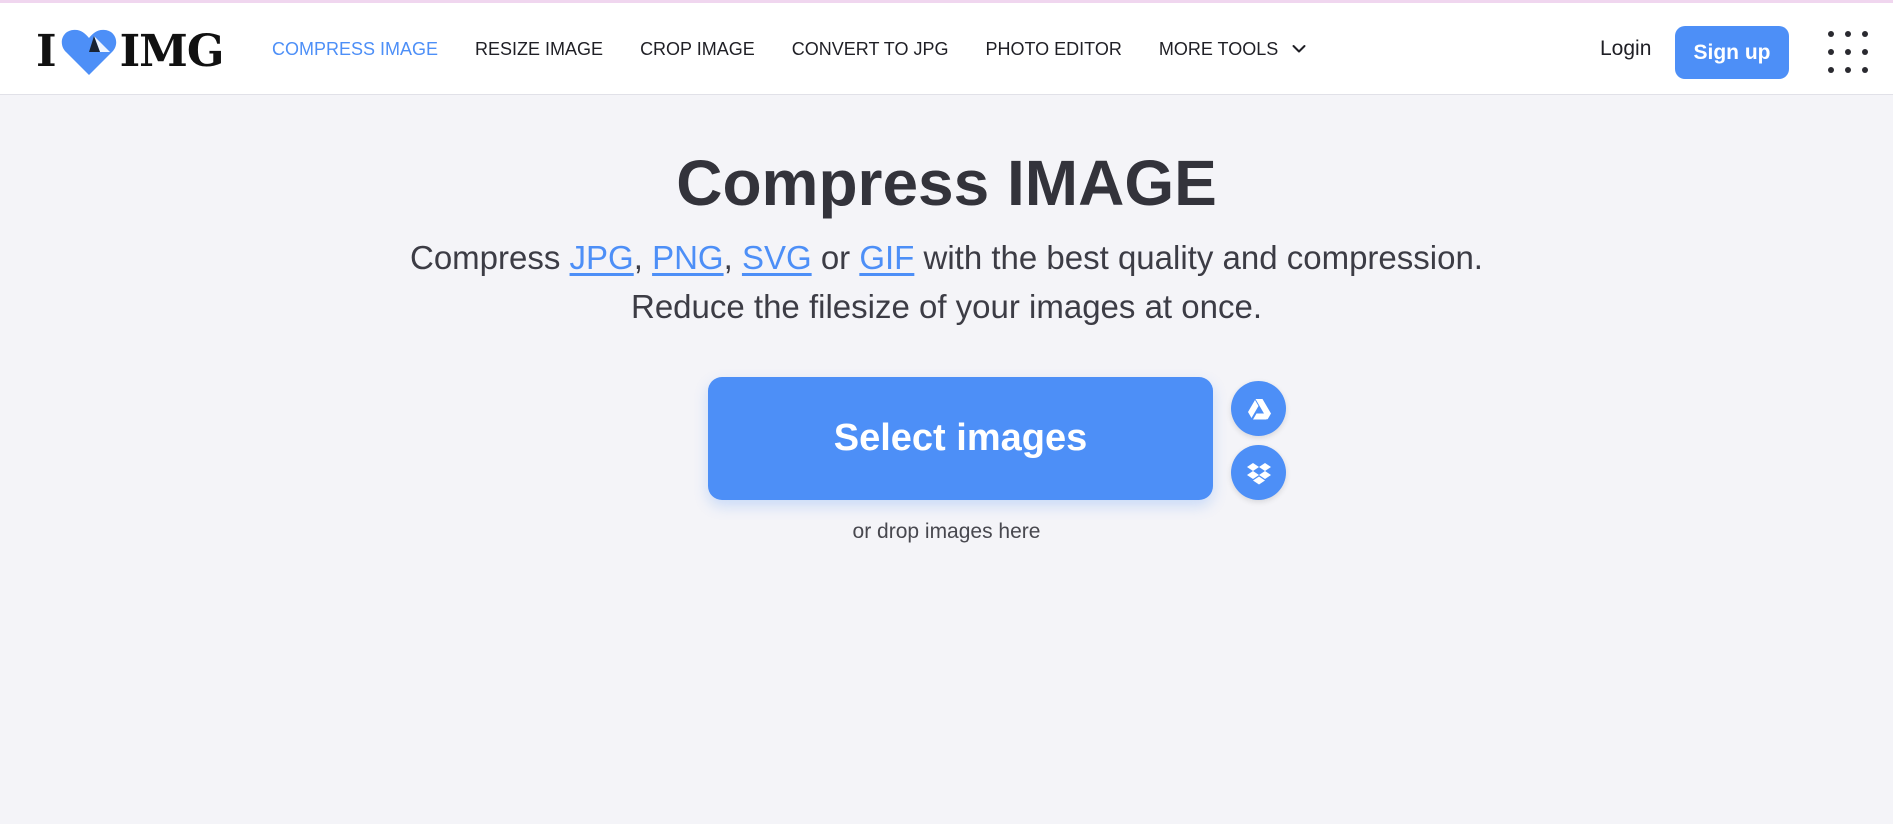 Image resolution: width=1893 pixels, height=824 pixels. I want to click on nav-compress-image: COMPRESS IMAGE, so click(355, 49).